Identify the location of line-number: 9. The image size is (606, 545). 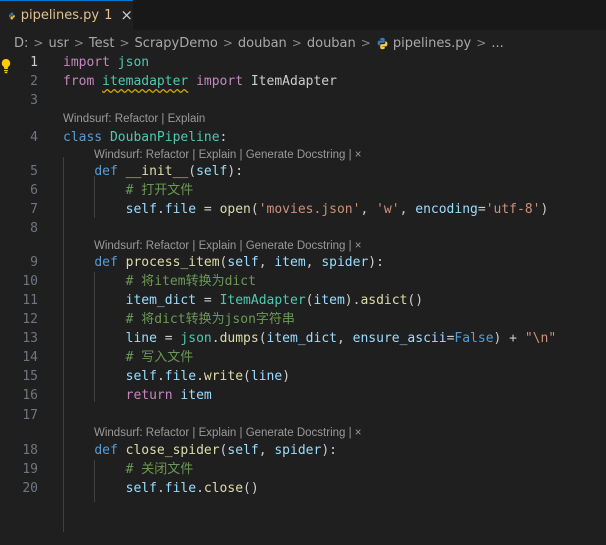
(34, 262).